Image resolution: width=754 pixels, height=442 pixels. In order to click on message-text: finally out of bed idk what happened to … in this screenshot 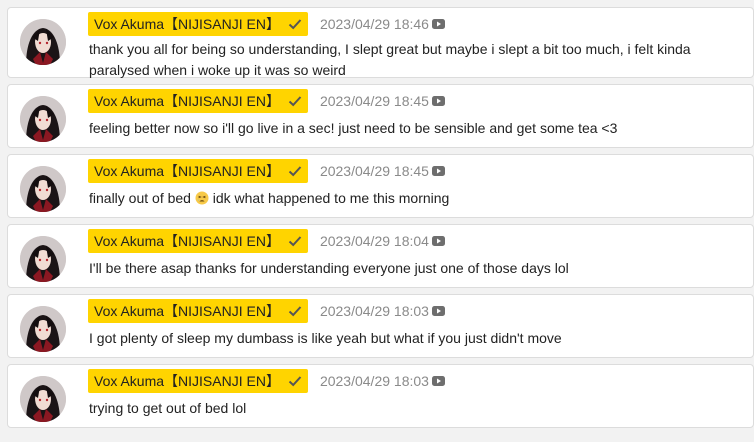, I will do `click(416, 198)`.